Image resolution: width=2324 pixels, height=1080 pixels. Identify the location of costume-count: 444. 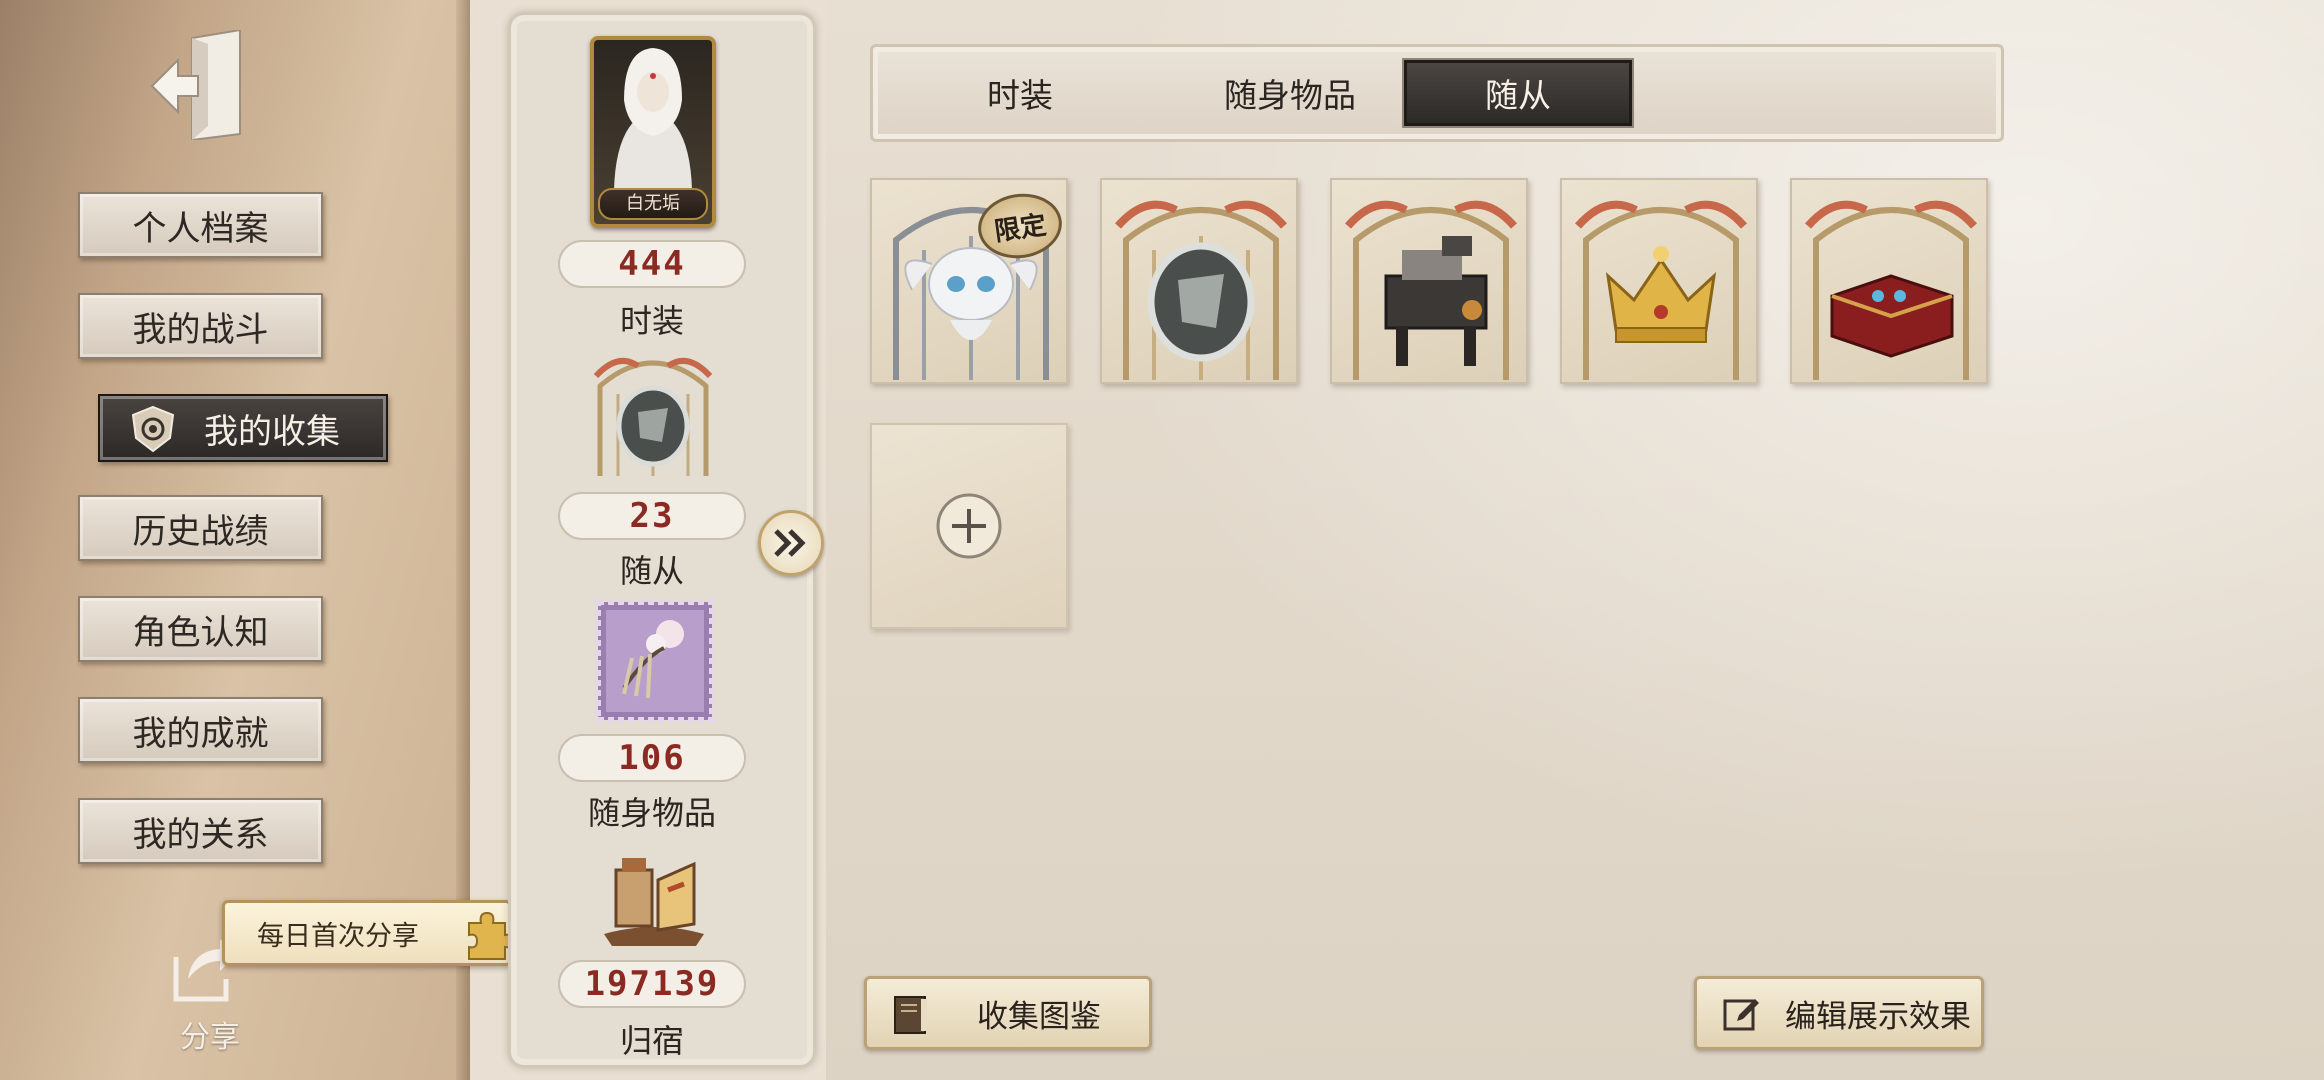
(652, 264).